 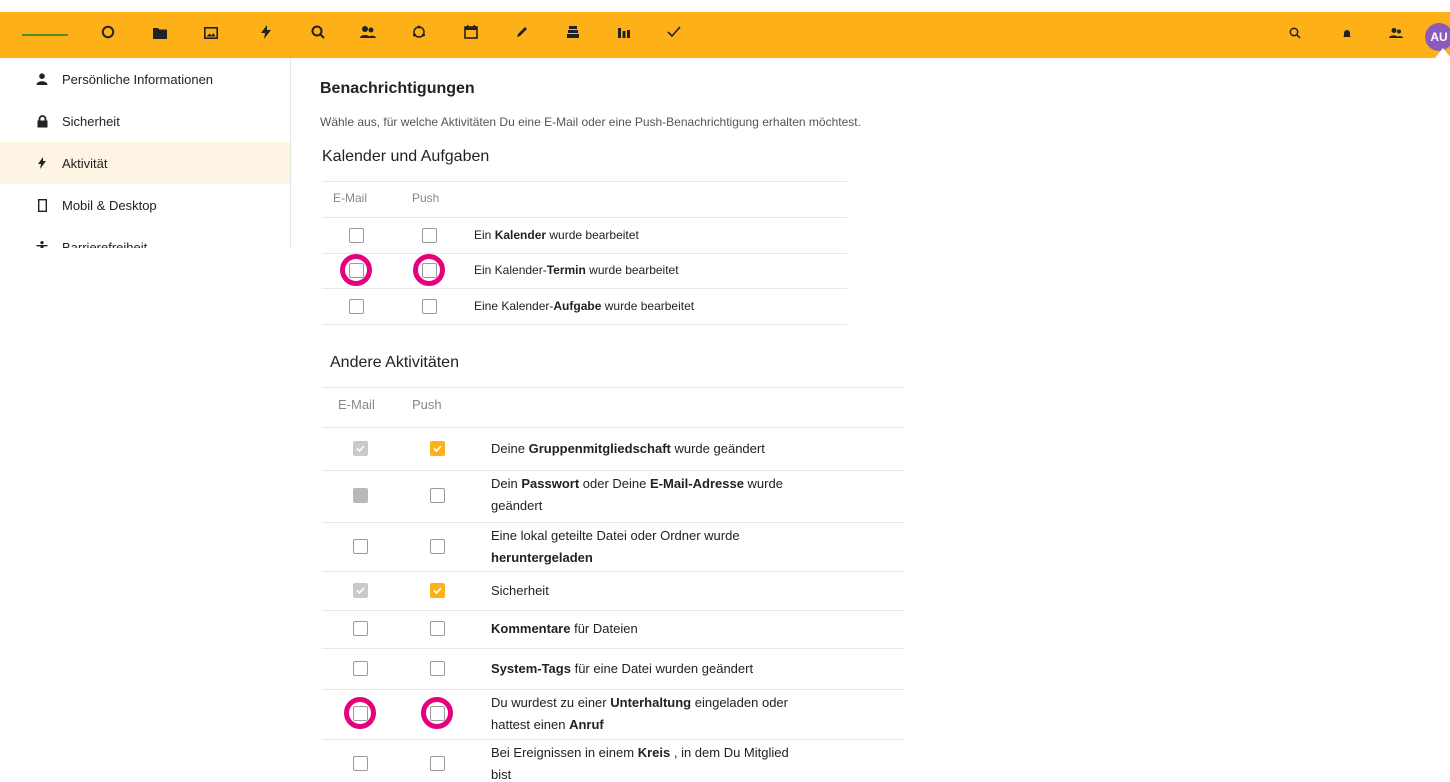 What do you see at coordinates (573, 35) in the screenshot?
I see `deck-icon` at bounding box center [573, 35].